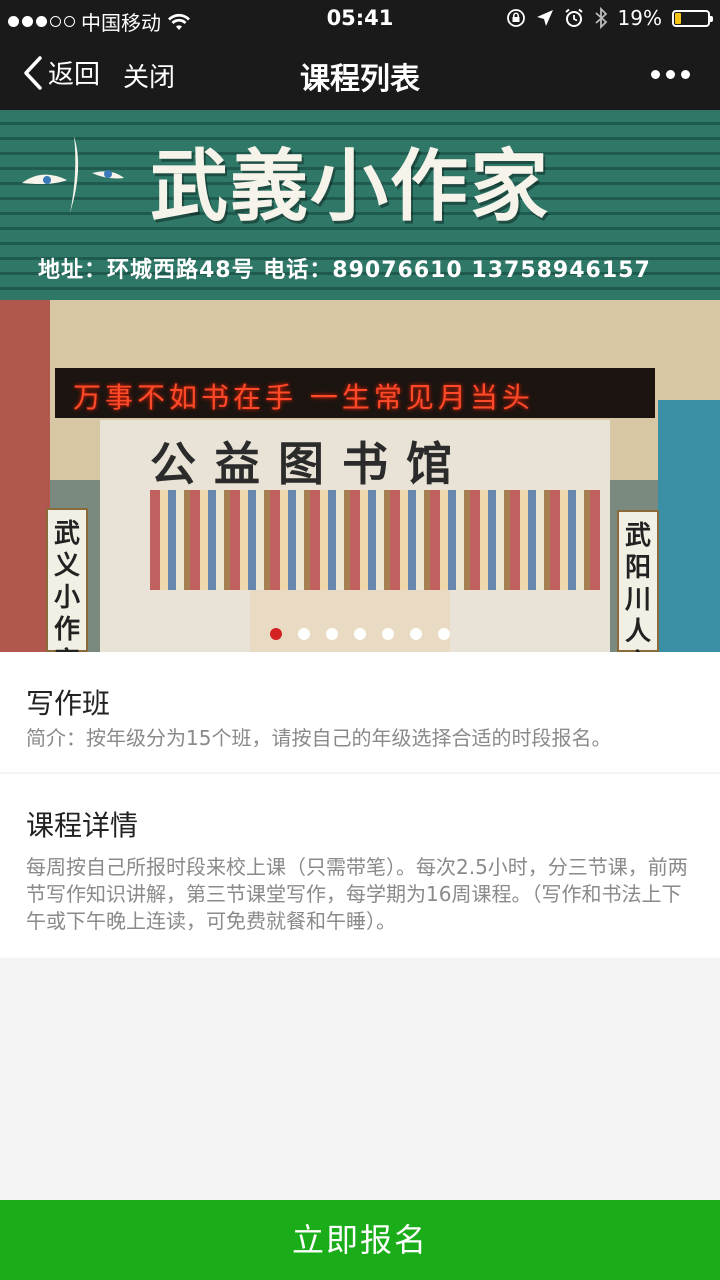 The height and width of the screenshot is (1280, 720). Describe the element at coordinates (350, 186) in the screenshot. I see `sign-title: 武義小作家` at that location.